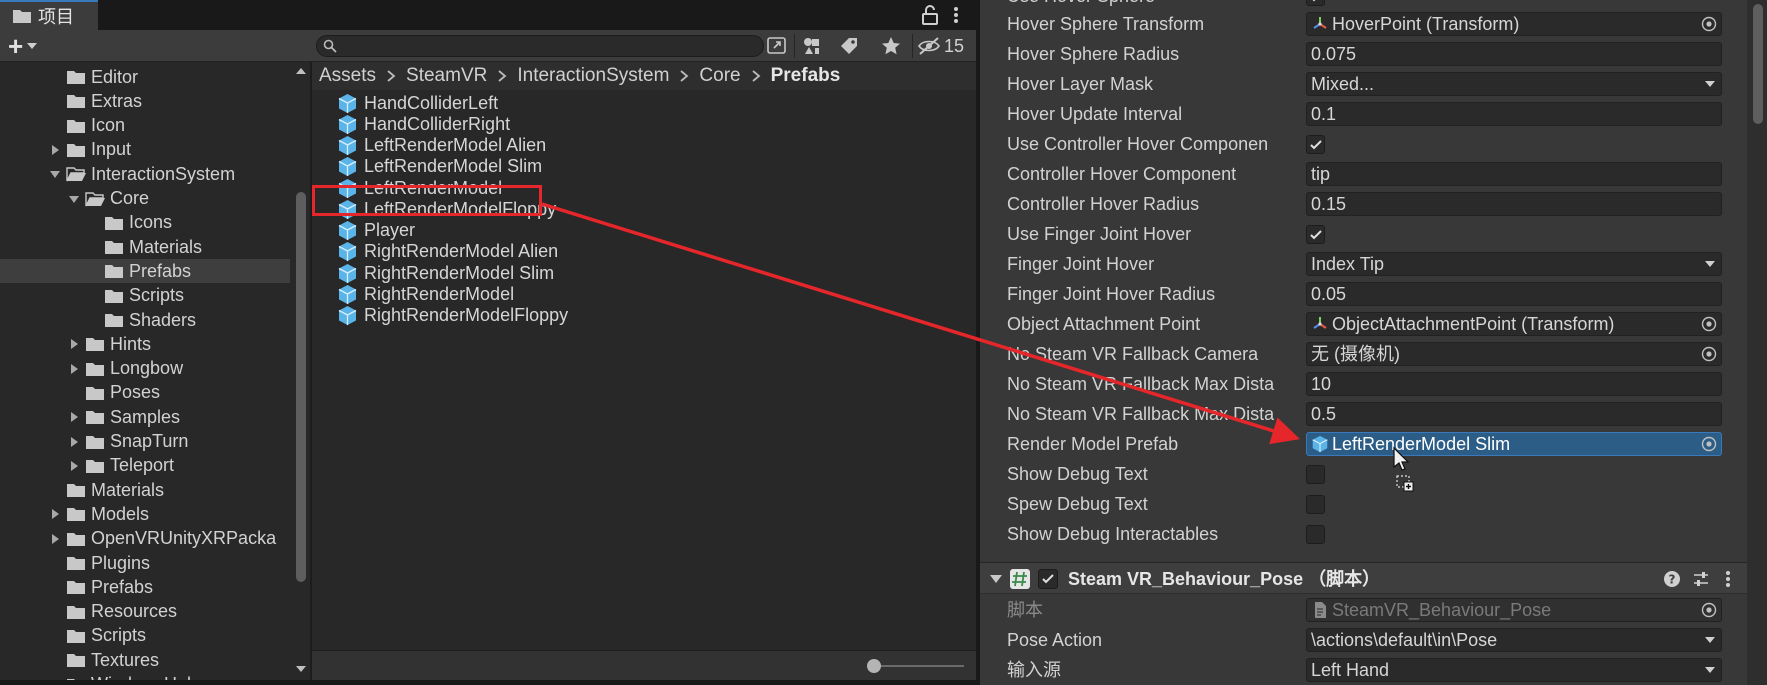 The width and height of the screenshot is (1767, 685). What do you see at coordinates (347, 76) in the screenshot?
I see `breadcrumb-item: Assets` at bounding box center [347, 76].